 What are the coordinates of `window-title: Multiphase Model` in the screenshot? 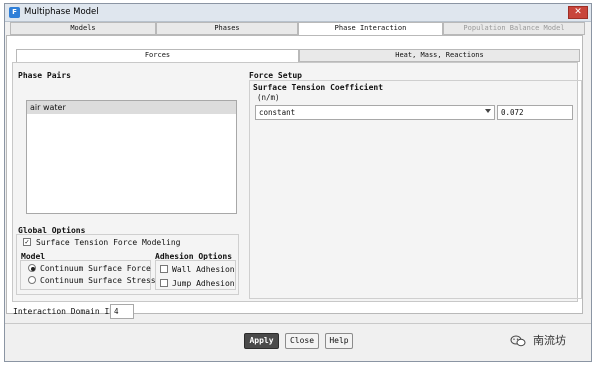 It's located at (61, 12).